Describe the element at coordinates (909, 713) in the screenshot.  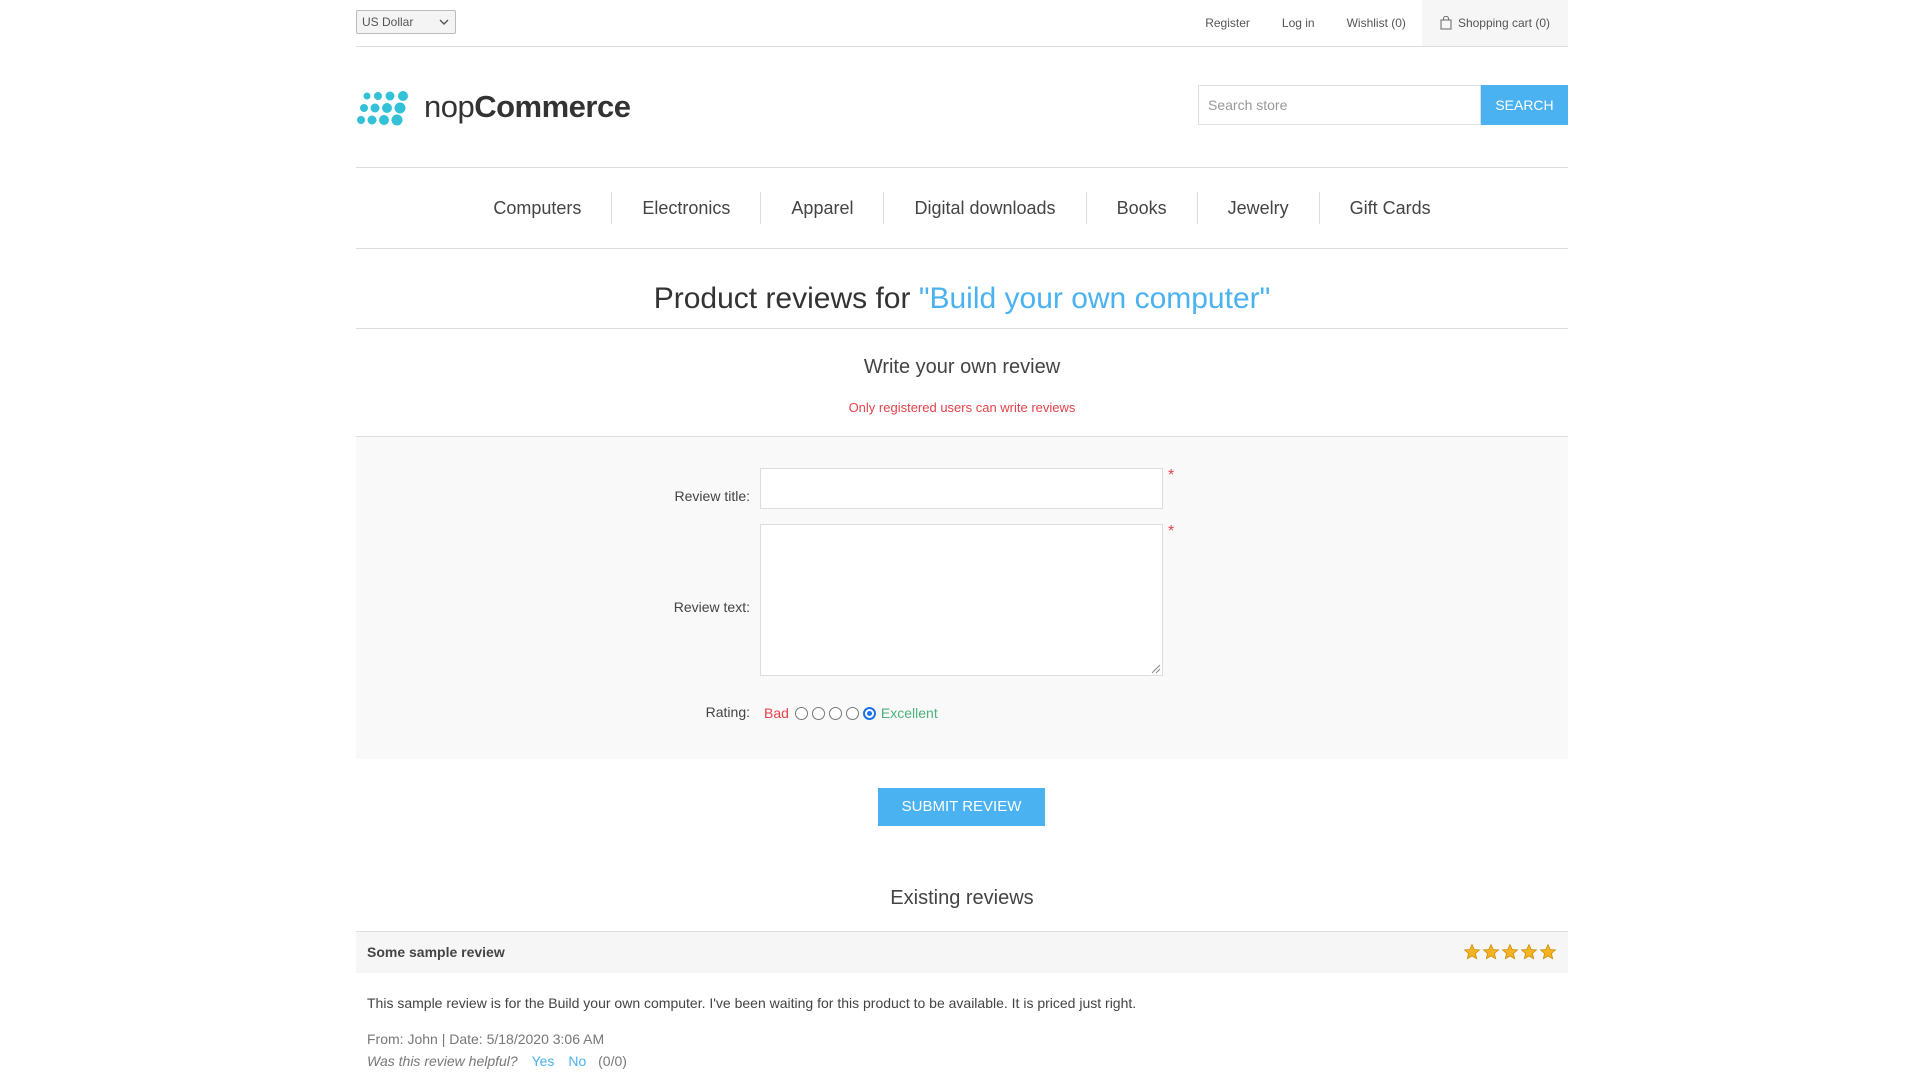
I see `rating-excellent-label: Excellent` at that location.